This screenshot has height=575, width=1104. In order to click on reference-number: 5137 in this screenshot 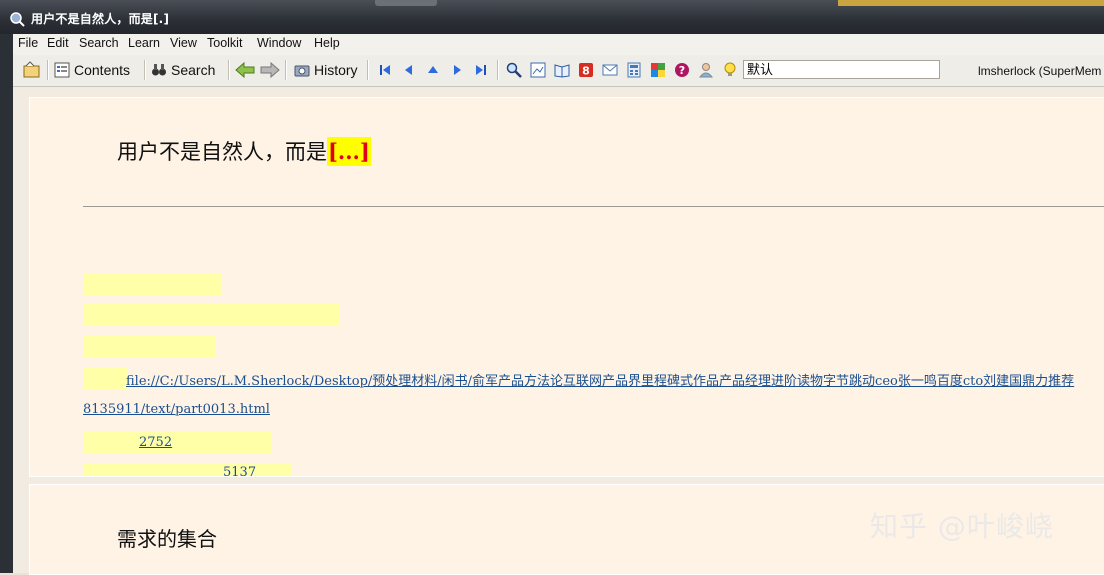, I will do `click(239, 470)`.